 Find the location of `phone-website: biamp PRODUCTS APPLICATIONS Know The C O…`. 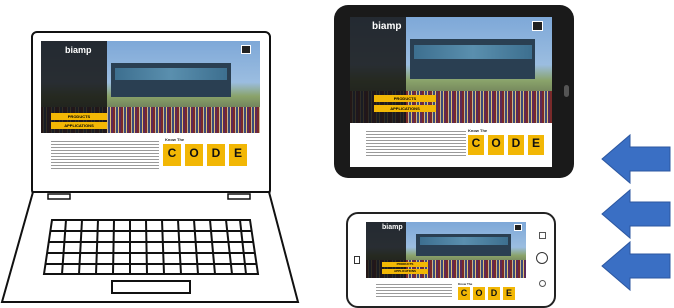

phone-website: biamp PRODUCTS APPLICATIONS Know The C O… is located at coordinates (446, 262).